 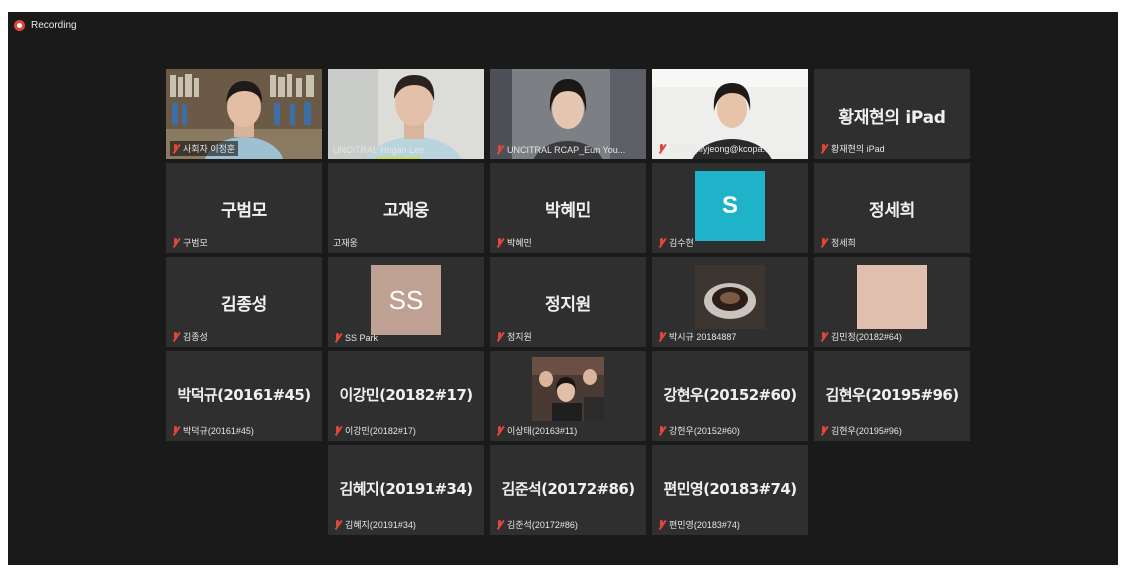 What do you see at coordinates (537, 524) in the screenshot?
I see `participant-name: 김준석(20172#86)` at bounding box center [537, 524].